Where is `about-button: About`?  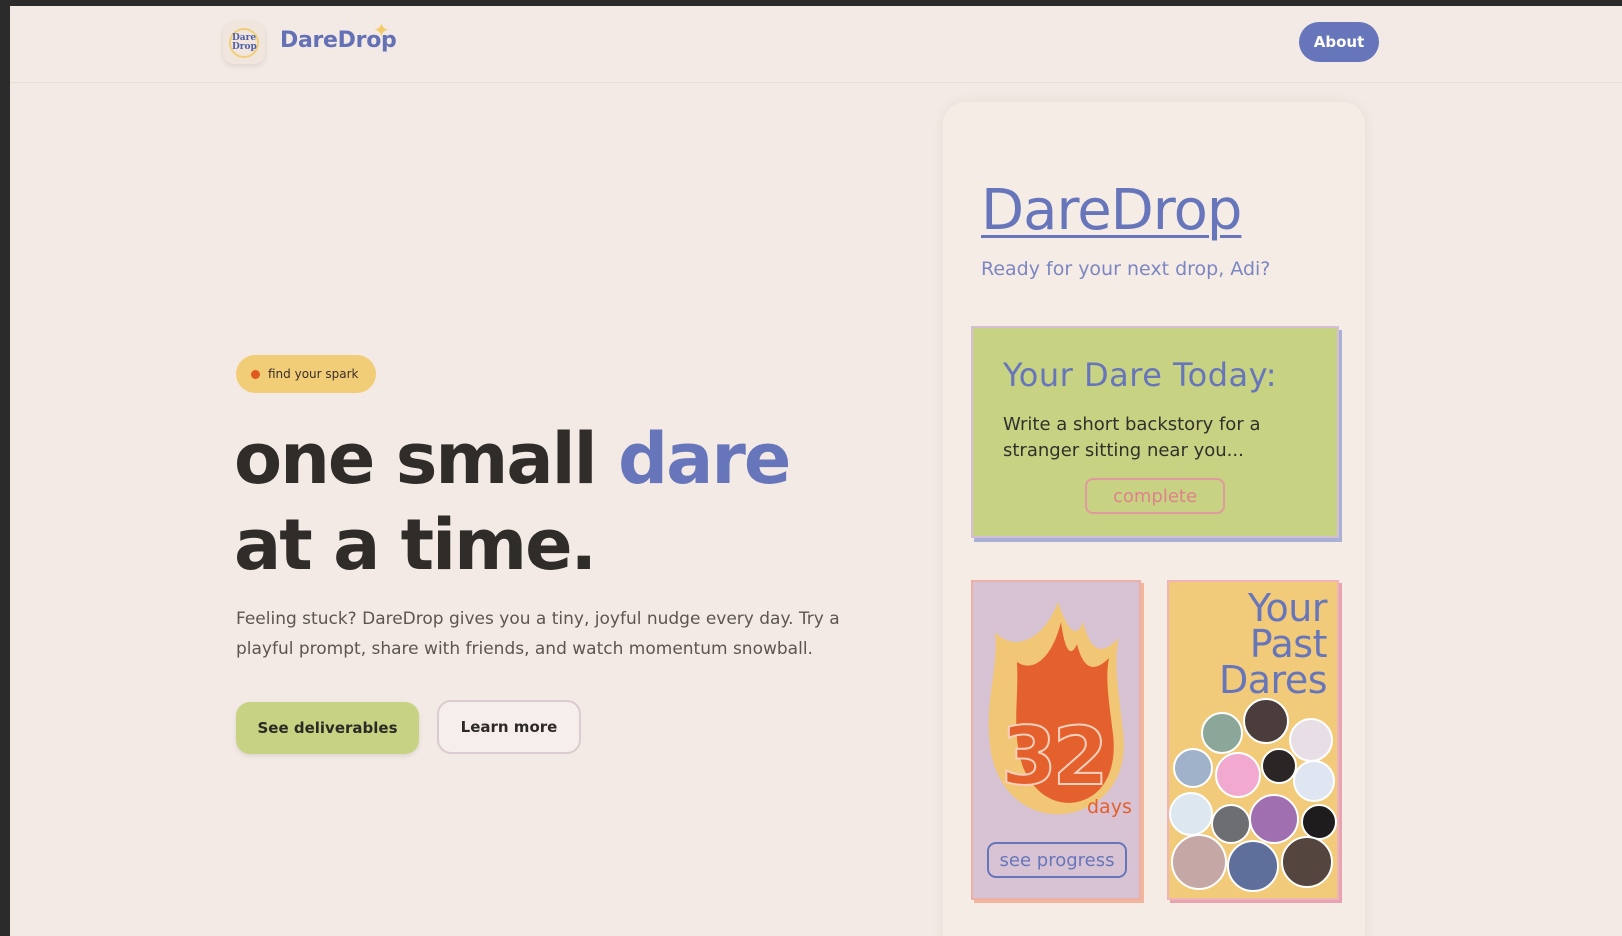 about-button: About is located at coordinates (1339, 42).